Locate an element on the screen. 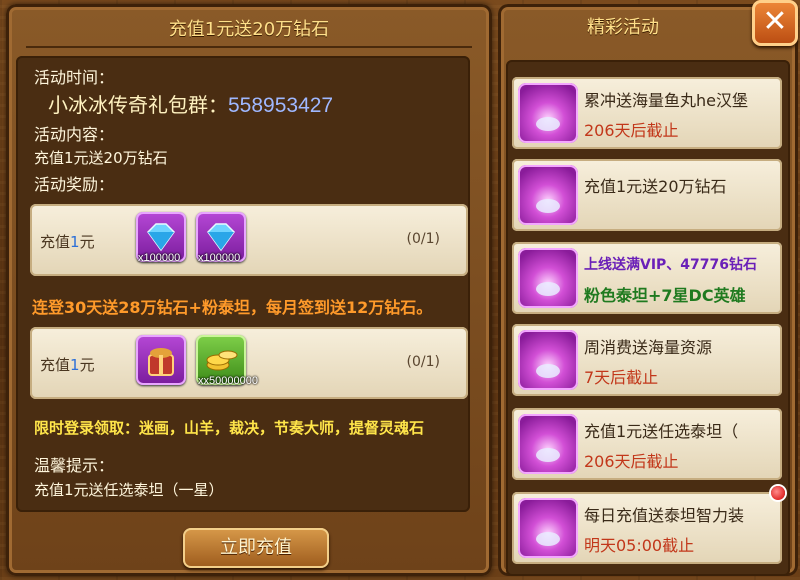  activity-title: 上线送满VIP、47776钻石 is located at coordinates (671, 265).